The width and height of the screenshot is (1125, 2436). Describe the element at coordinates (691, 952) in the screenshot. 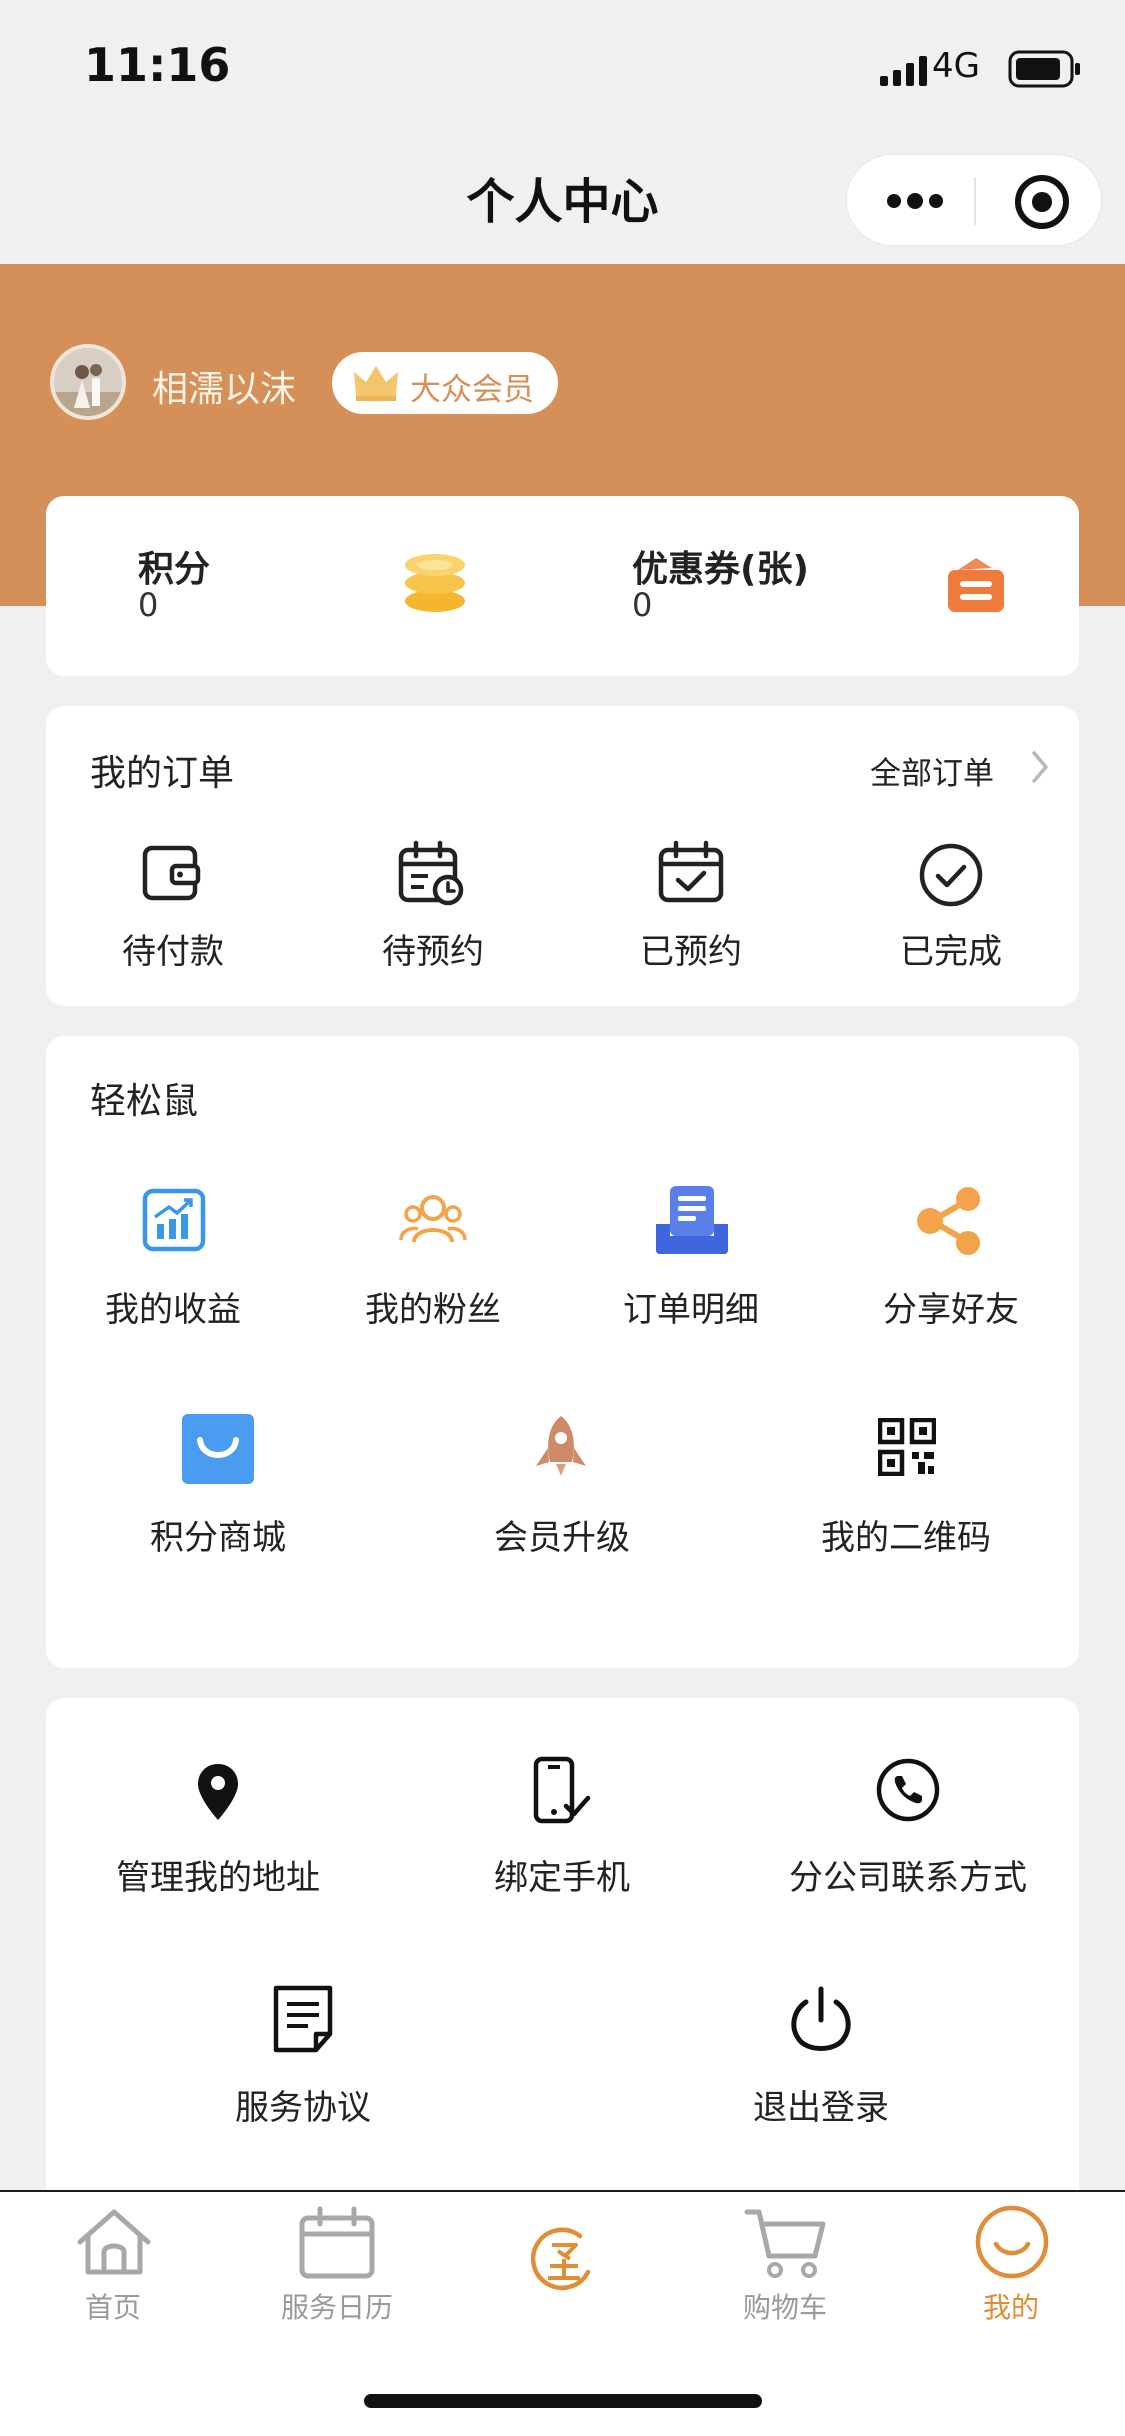

I see `order-item-label: 已预约` at that location.